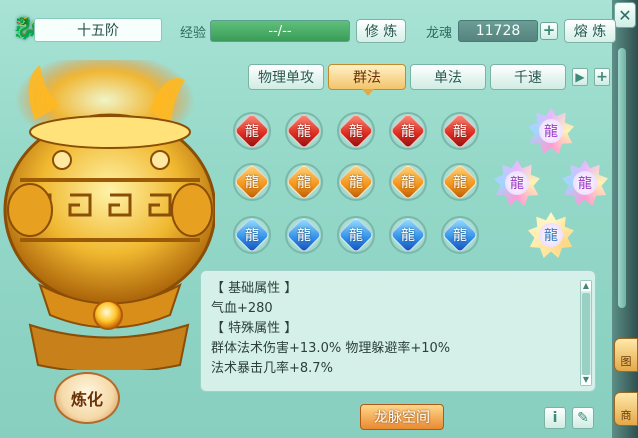 This screenshot has width=638, height=438. What do you see at coordinates (254, 288) in the screenshot?
I see `base-attr-heading: 【 基础属性 】` at bounding box center [254, 288].